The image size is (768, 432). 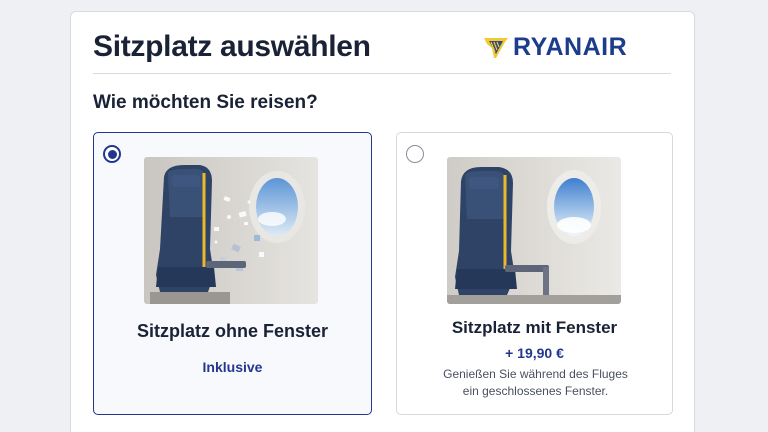 I want to click on page-title: Sitzplatz auswählen, so click(x=232, y=46).